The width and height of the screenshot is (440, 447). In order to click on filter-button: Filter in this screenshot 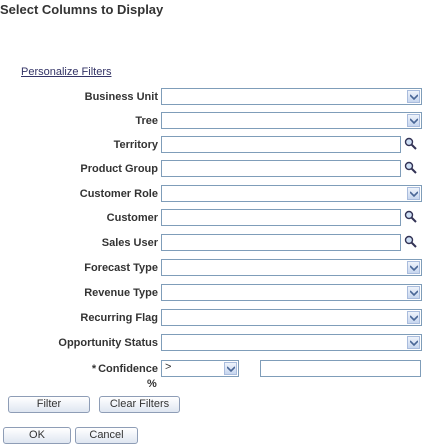, I will do `click(49, 404)`.